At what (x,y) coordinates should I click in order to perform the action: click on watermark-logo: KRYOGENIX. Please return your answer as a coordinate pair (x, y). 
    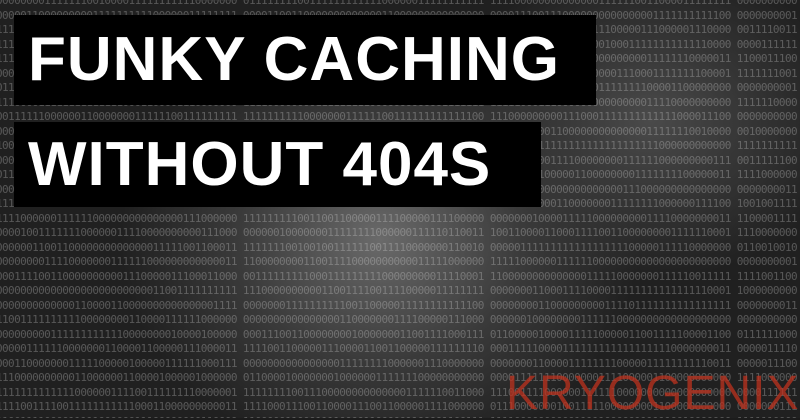
    Looking at the image, I should click on (653, 393).